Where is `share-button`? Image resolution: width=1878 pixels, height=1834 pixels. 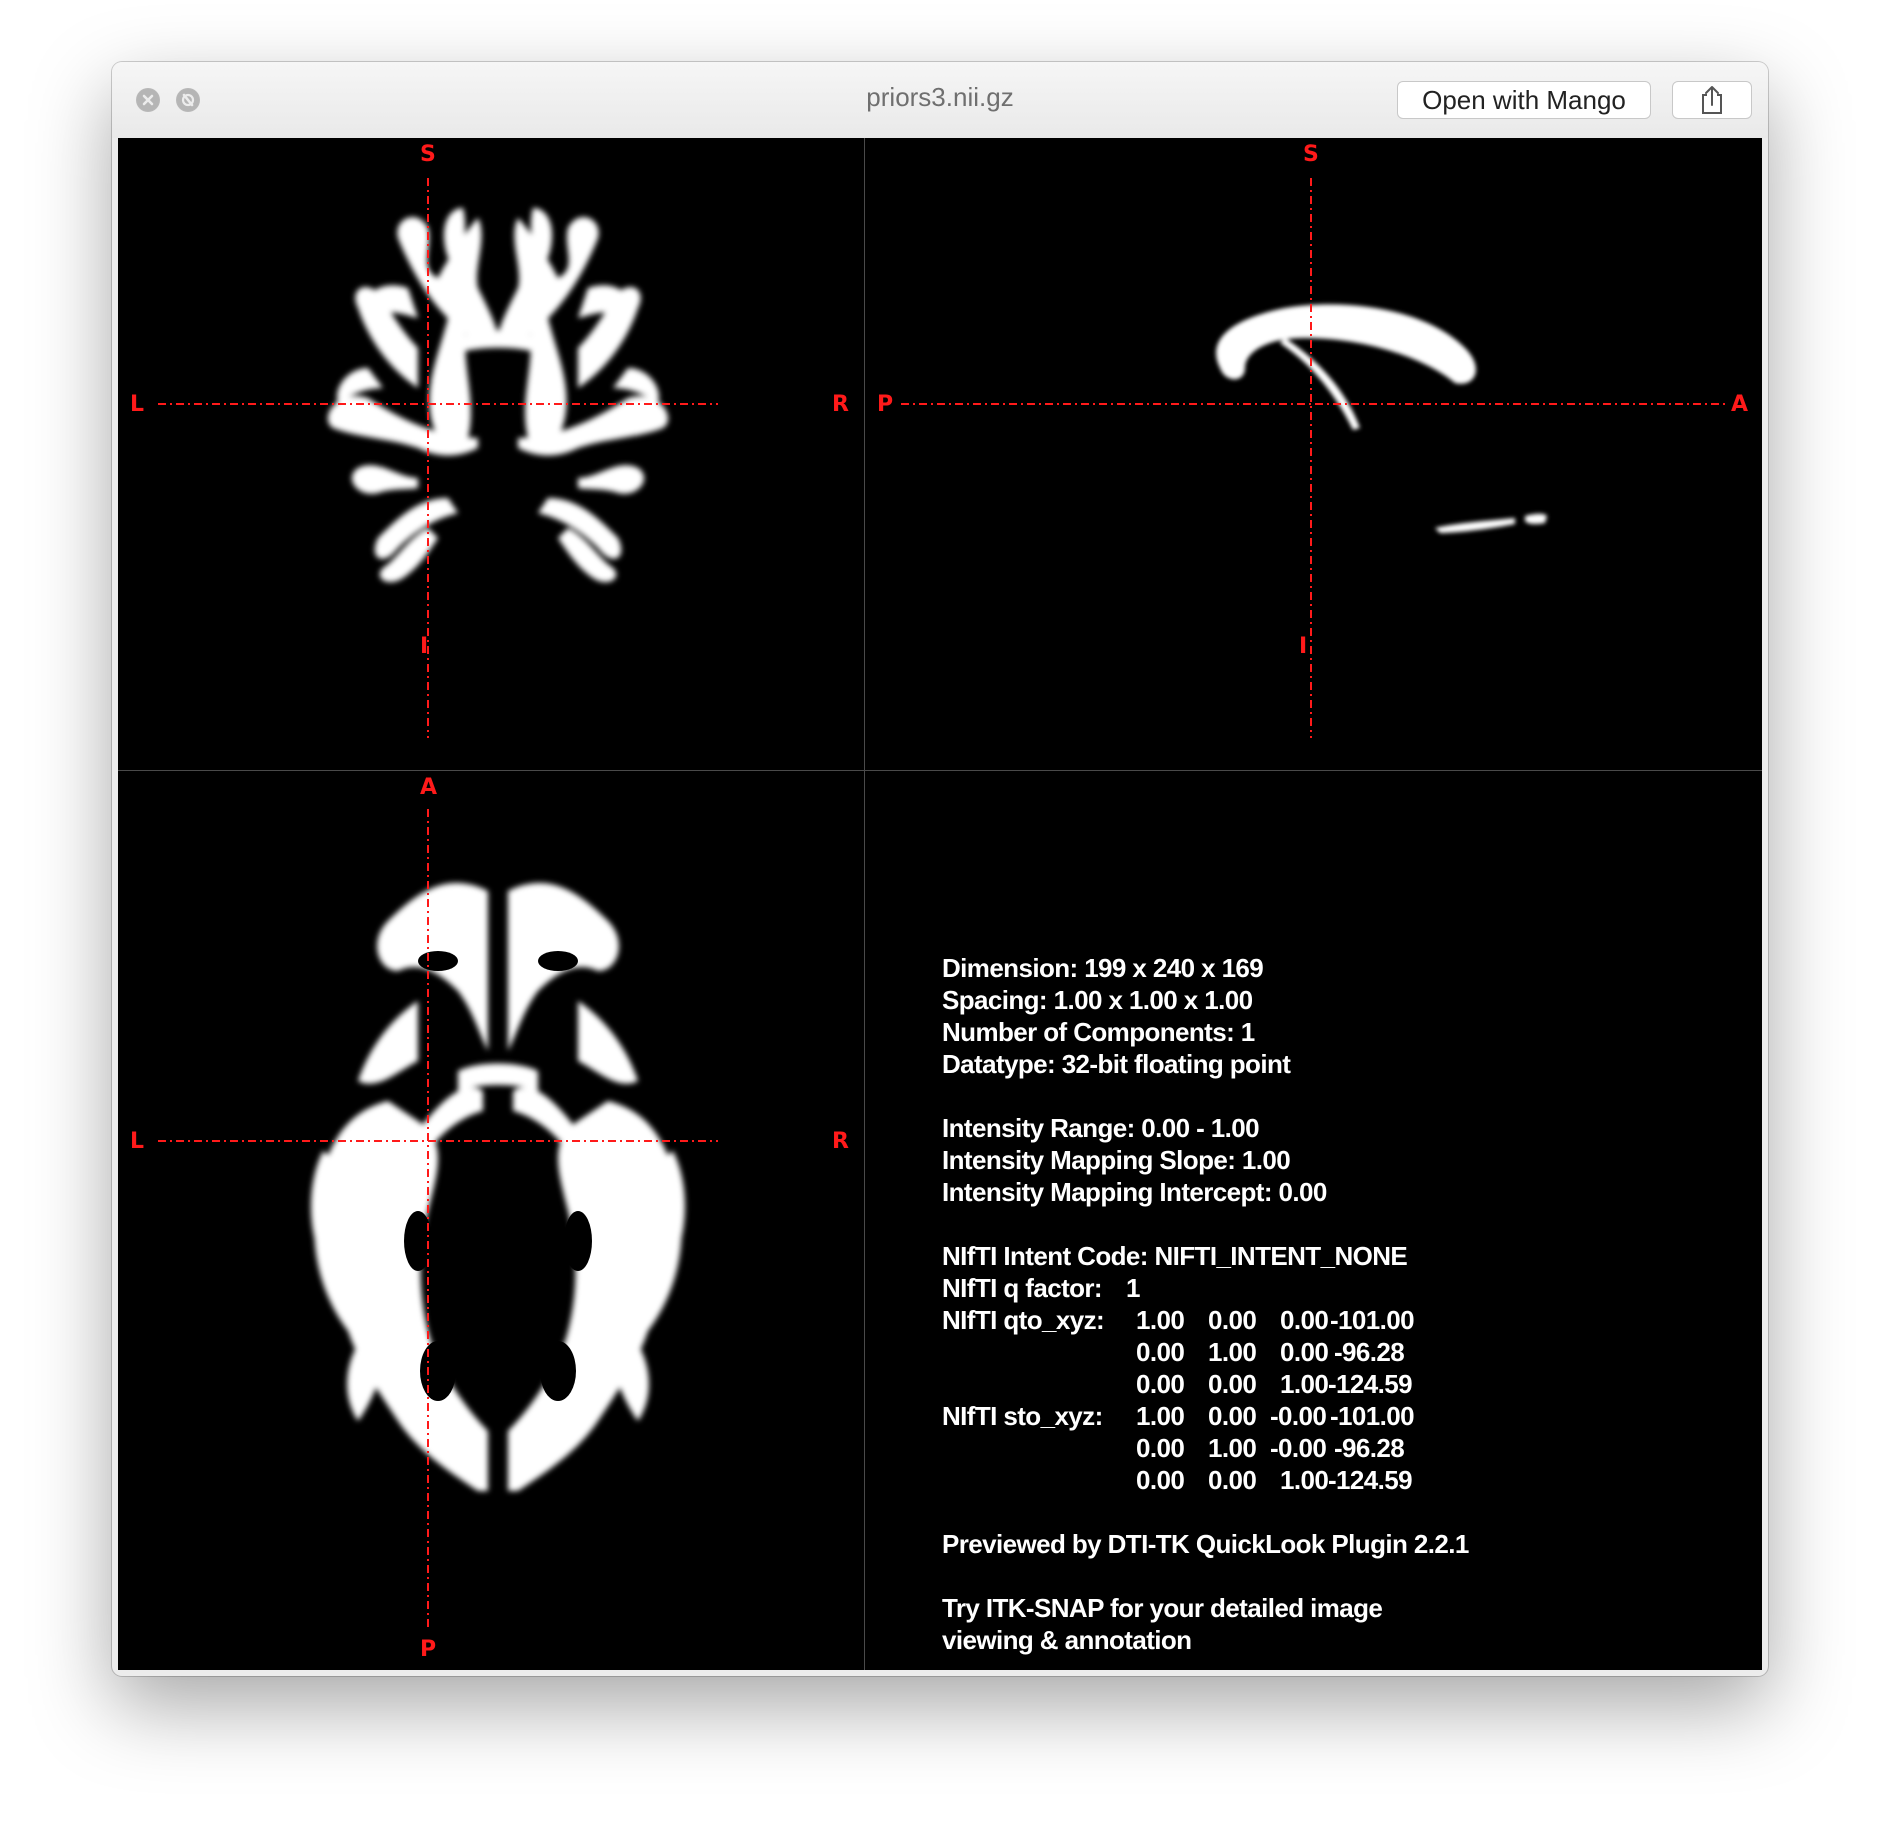
share-button is located at coordinates (1712, 100).